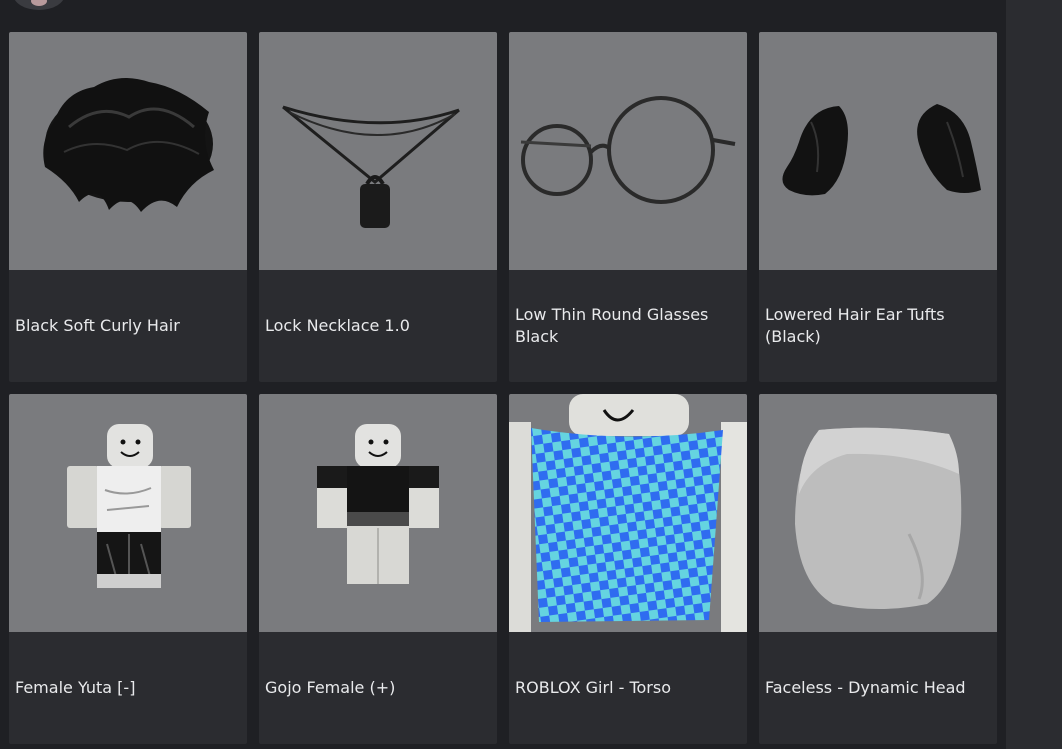  I want to click on hair-tufts-icon, so click(881, 150).